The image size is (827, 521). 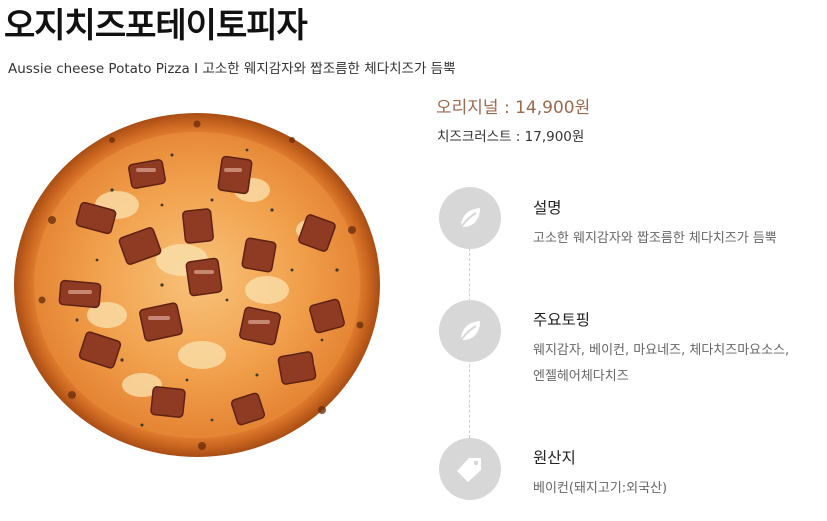 What do you see at coordinates (470, 218) in the screenshot?
I see `description-leaf-icon` at bounding box center [470, 218].